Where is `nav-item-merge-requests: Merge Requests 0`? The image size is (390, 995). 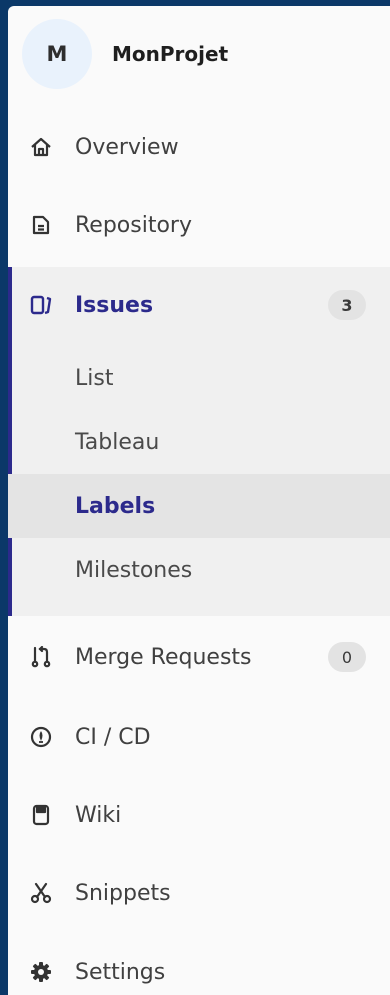 nav-item-merge-requests: Merge Requests 0 is located at coordinates (199, 657).